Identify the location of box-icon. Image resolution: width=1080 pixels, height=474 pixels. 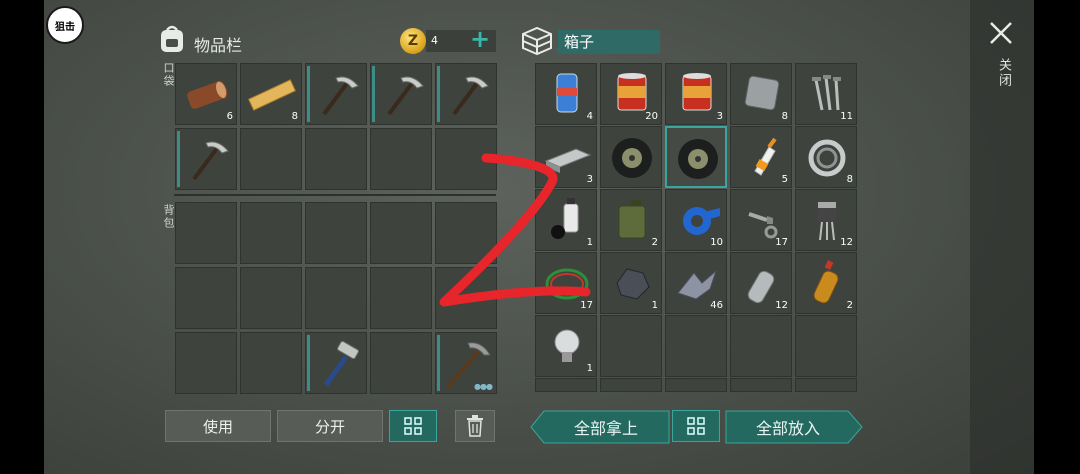
(537, 41).